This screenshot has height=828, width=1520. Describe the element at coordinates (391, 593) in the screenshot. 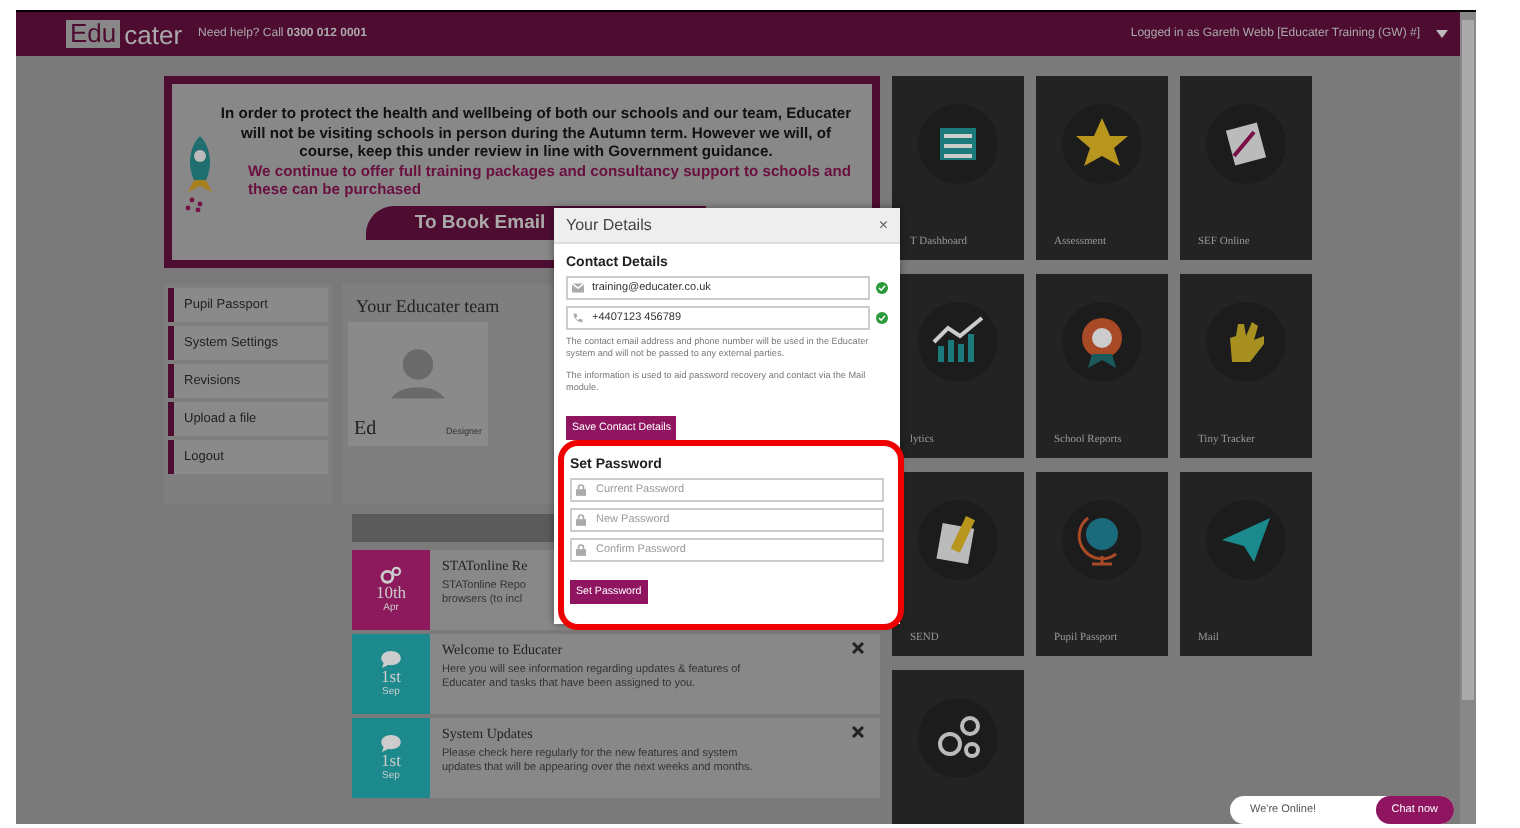

I see `date-day: 10th` at that location.